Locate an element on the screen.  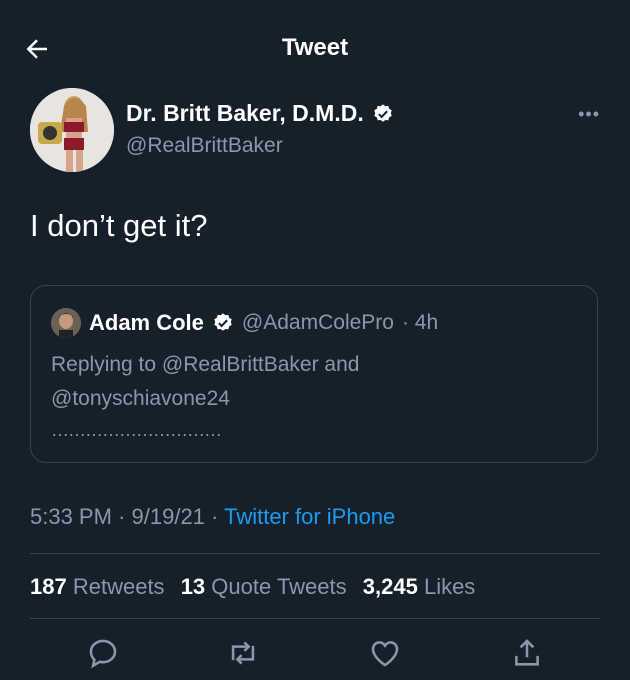
tweet-source-link: Twitter for iPhone is located at coordinates (309, 516).